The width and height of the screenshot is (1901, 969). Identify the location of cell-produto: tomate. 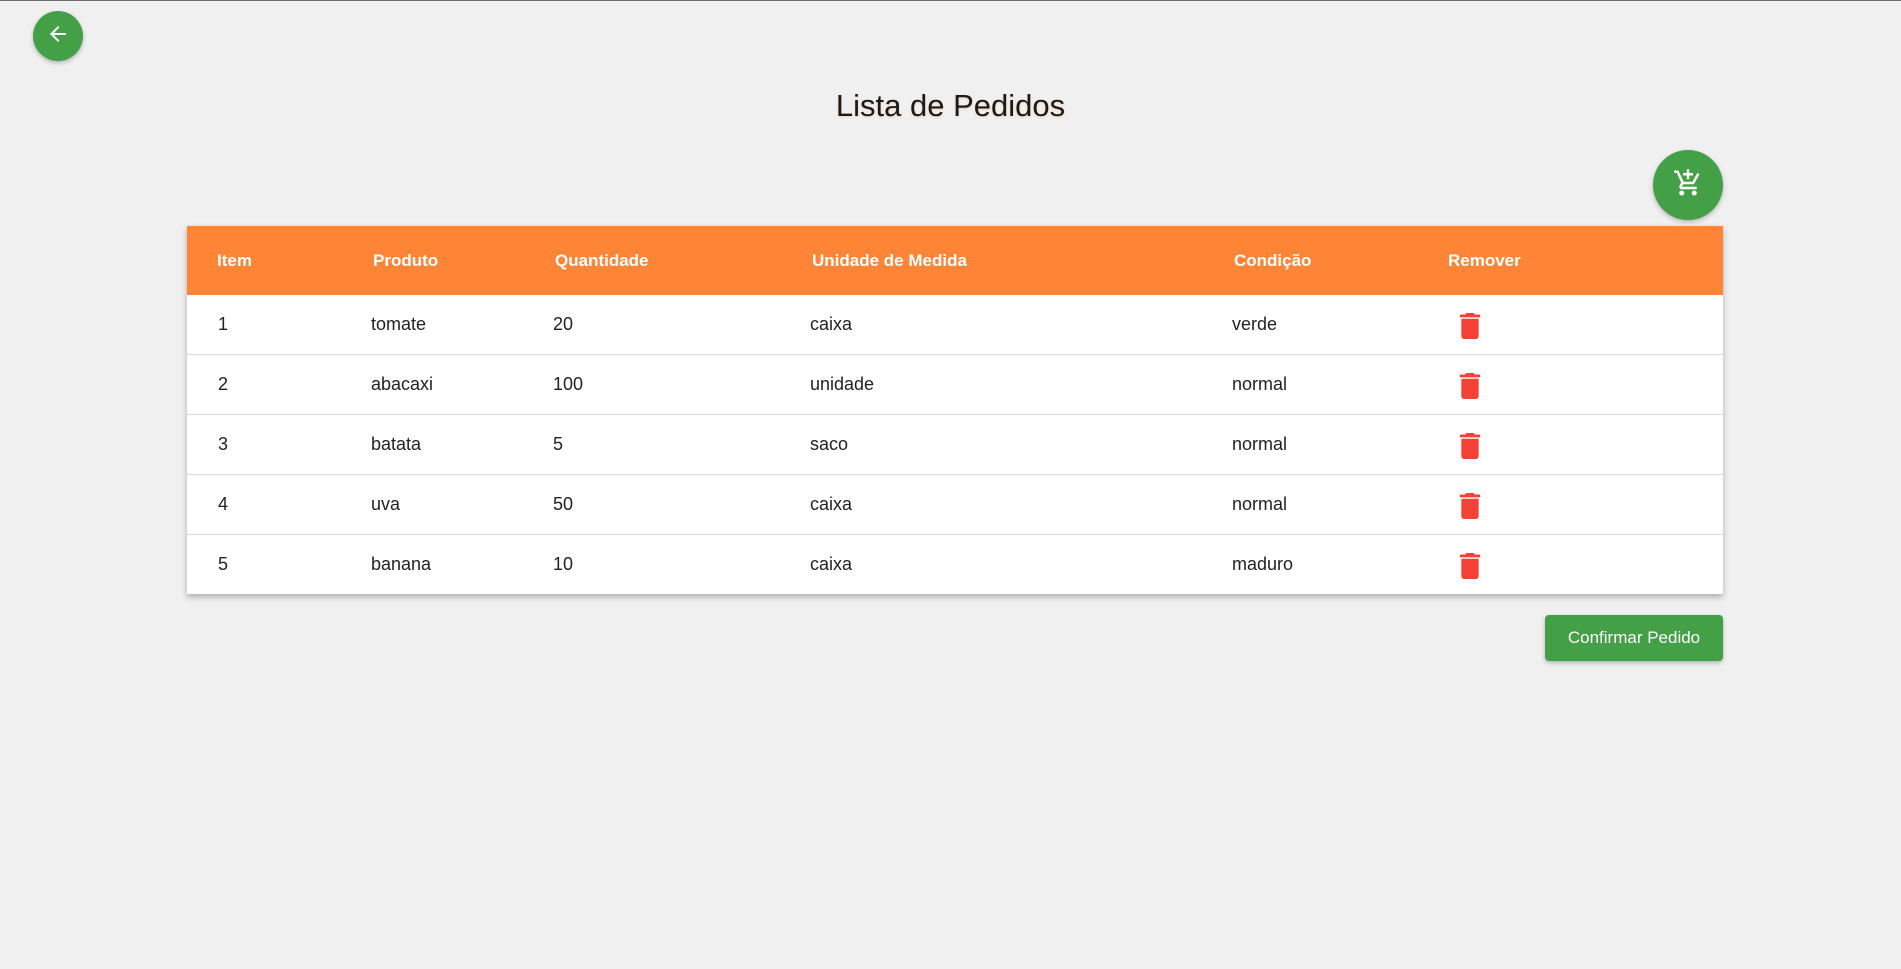
(399, 324).